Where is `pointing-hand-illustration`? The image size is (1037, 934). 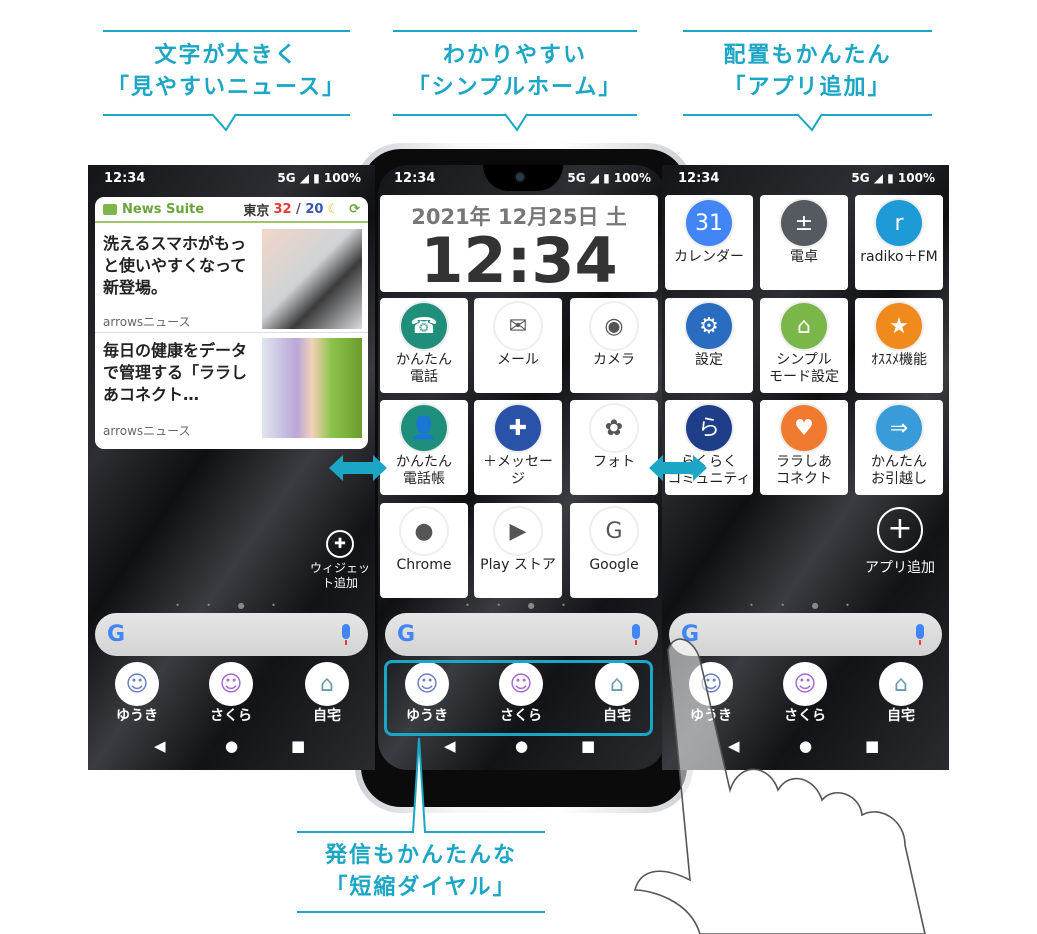 pointing-hand-illustration is located at coordinates (779, 786).